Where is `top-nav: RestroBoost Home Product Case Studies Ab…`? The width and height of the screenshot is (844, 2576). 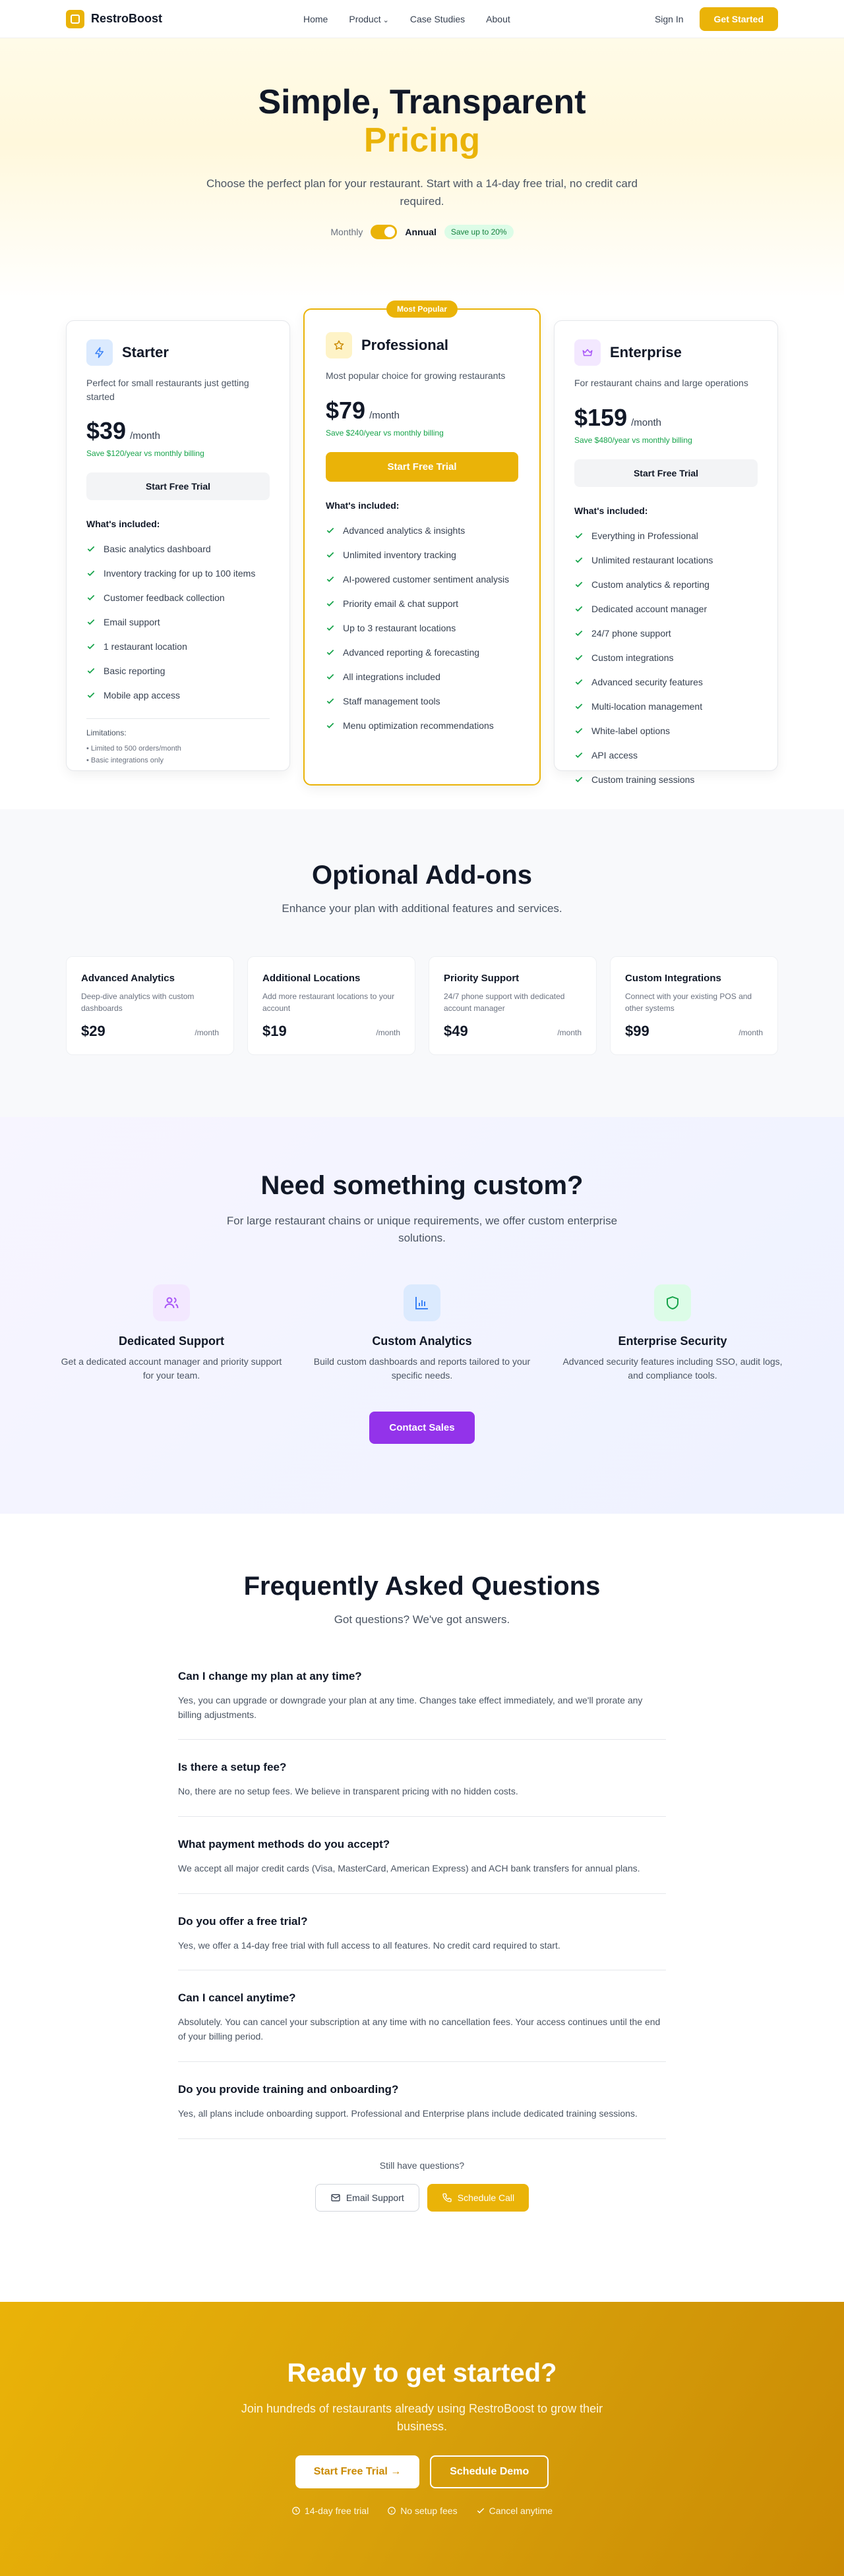
top-nav: RestroBoost Home Product Case Studies Ab… is located at coordinates (422, 19).